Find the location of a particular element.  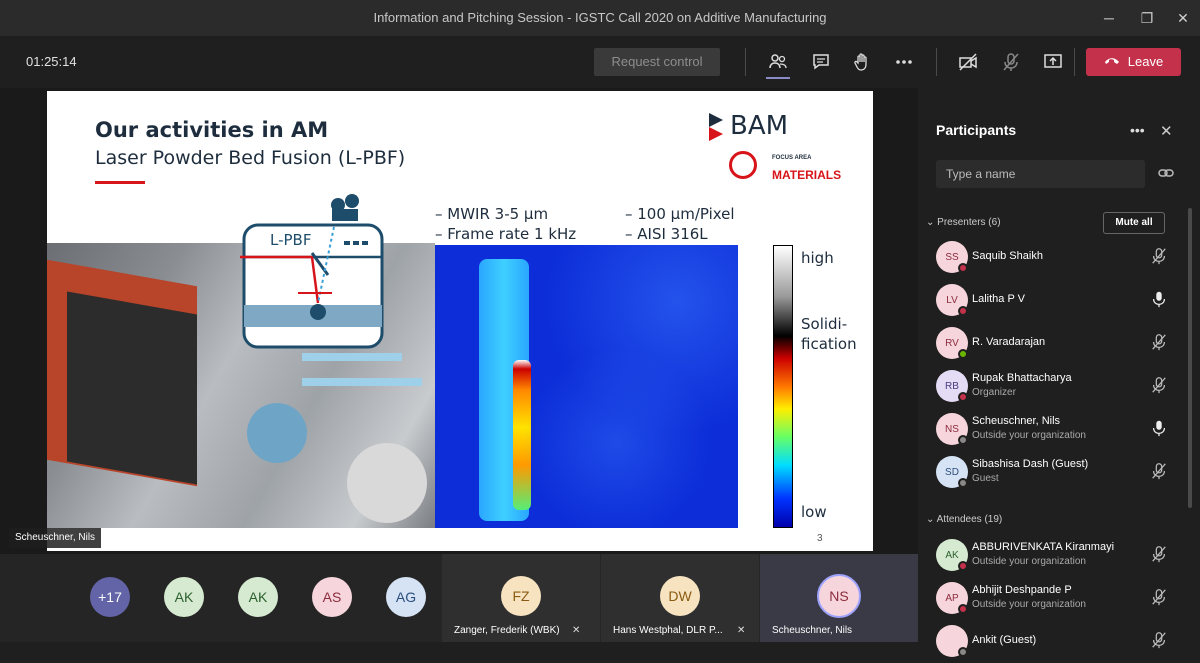

presenters-section-header: ⌄ Presenters (6) is located at coordinates (963, 222).